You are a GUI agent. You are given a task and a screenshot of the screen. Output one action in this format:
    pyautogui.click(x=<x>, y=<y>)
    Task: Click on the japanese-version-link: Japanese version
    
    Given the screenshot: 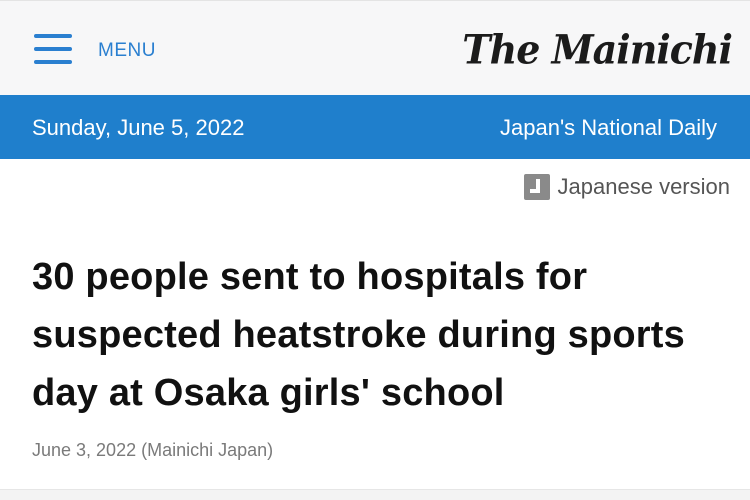 What is the action you would take?
    pyautogui.click(x=626, y=187)
    